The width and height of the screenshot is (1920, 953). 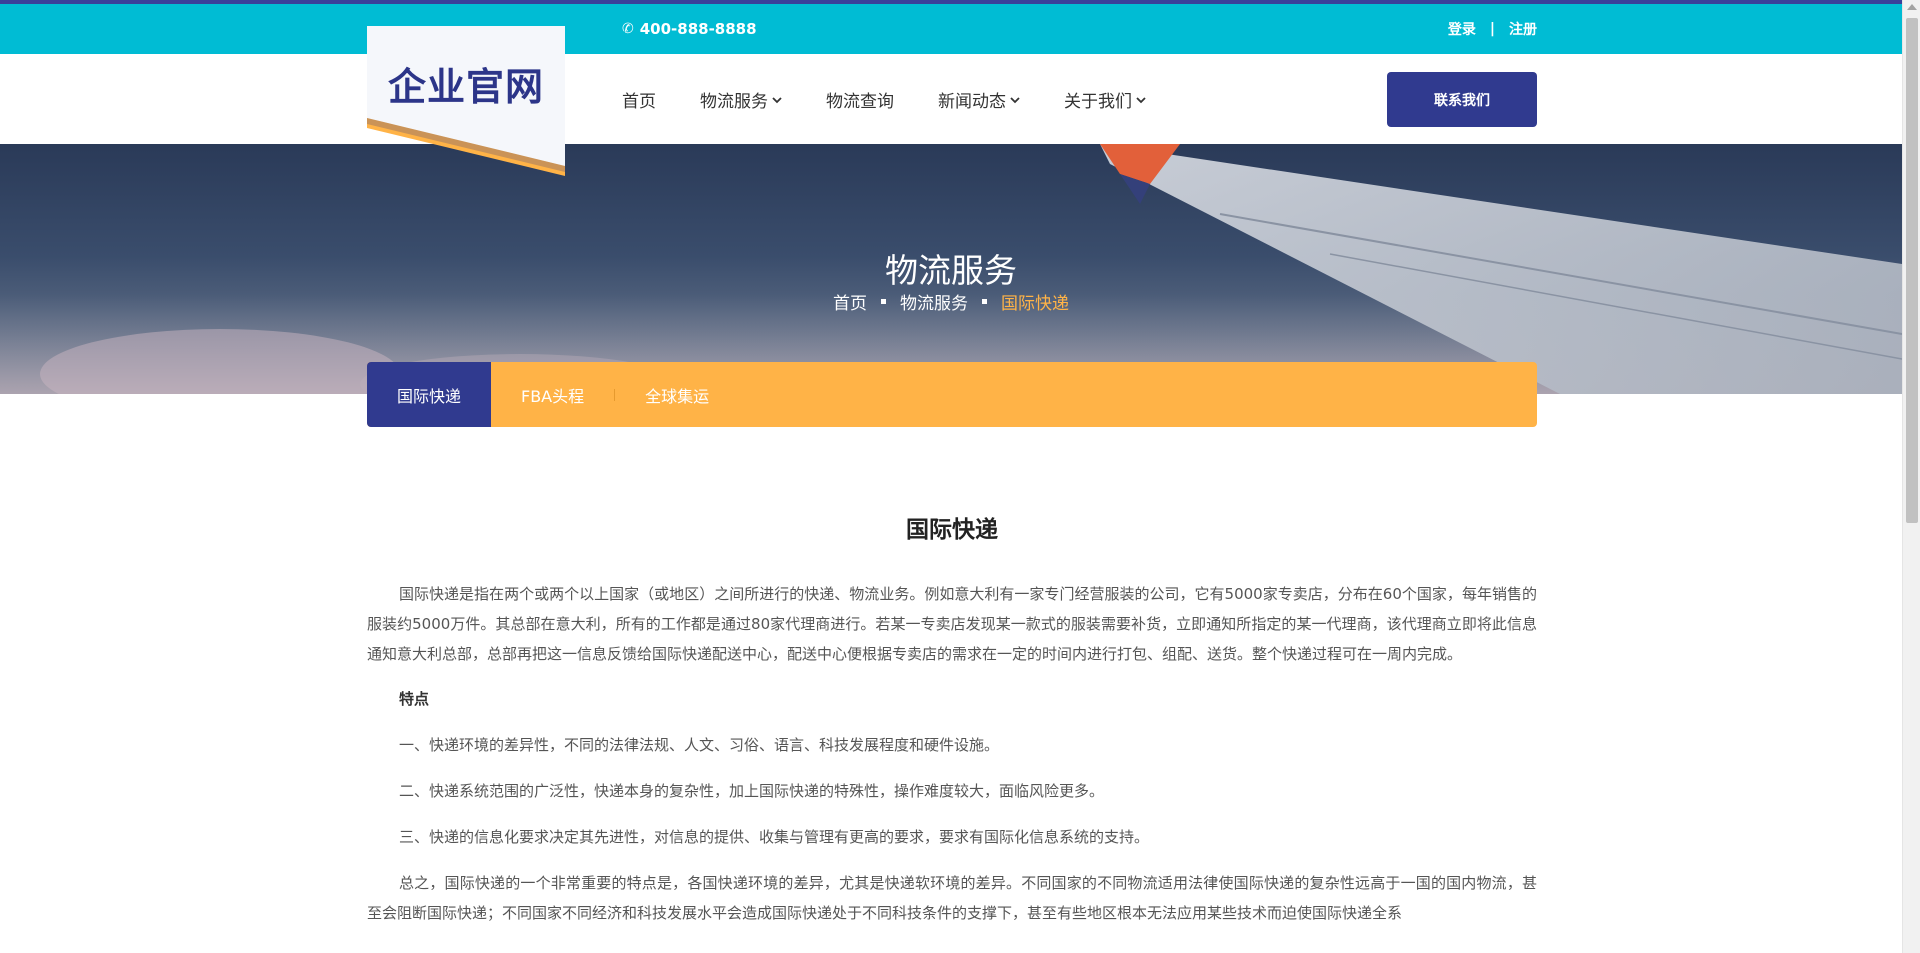 I want to click on nav-item-label: 首页, so click(x=639, y=101).